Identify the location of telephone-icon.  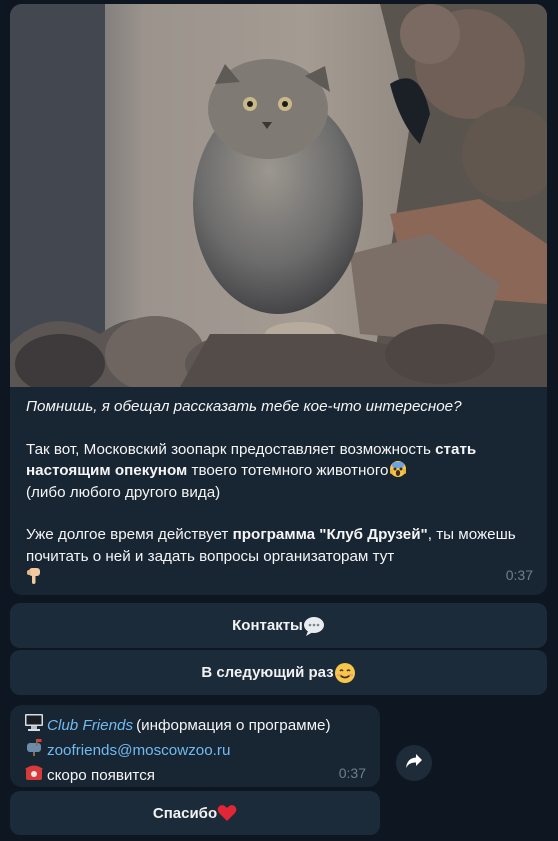
(34, 775).